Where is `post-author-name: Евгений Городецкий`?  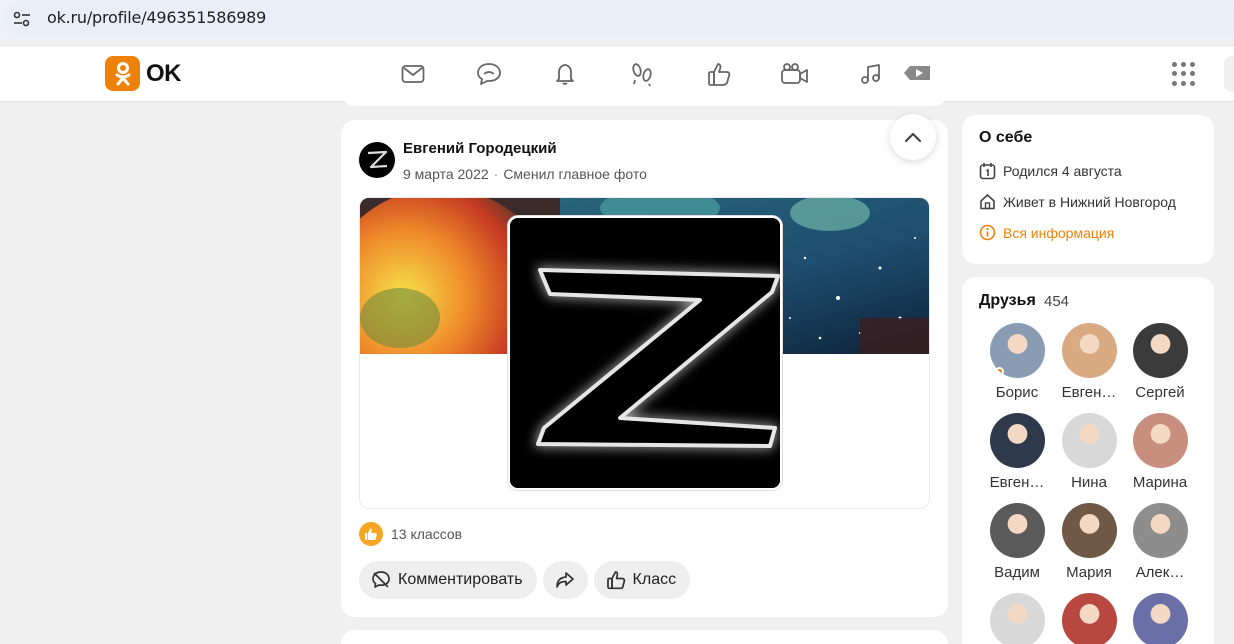 post-author-name: Евгений Городецкий is located at coordinates (480, 148).